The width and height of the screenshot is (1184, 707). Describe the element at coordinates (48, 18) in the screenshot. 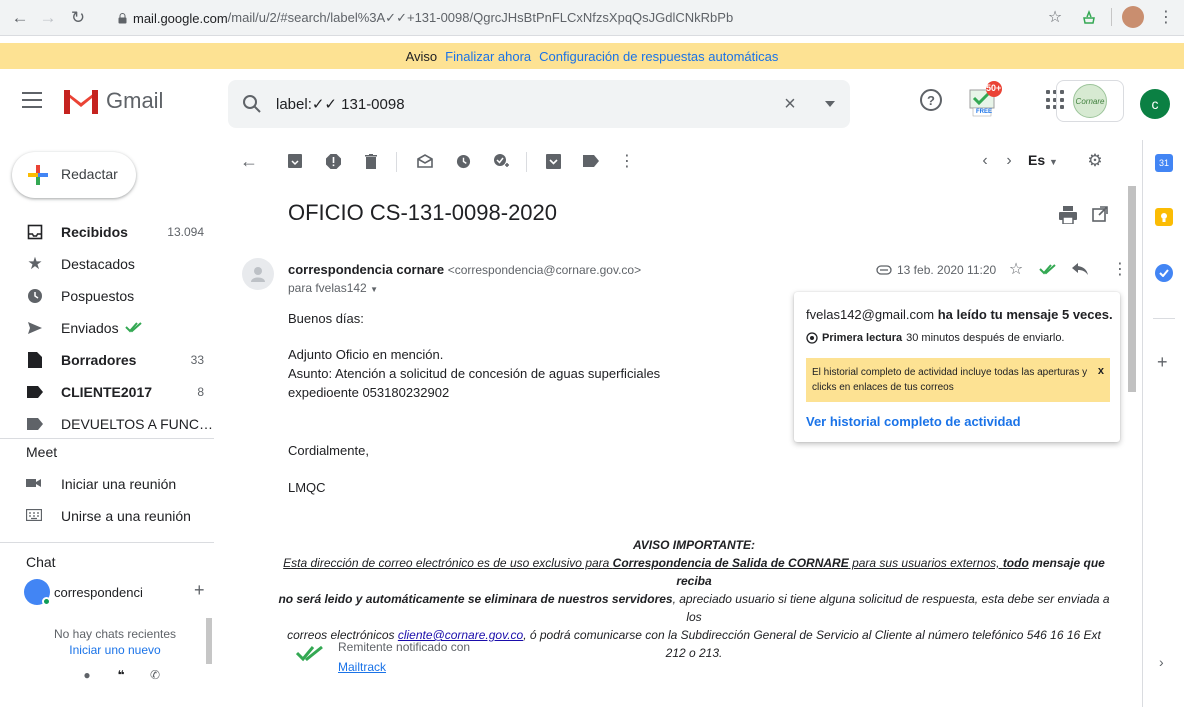

I see `forward-icon: →` at that location.